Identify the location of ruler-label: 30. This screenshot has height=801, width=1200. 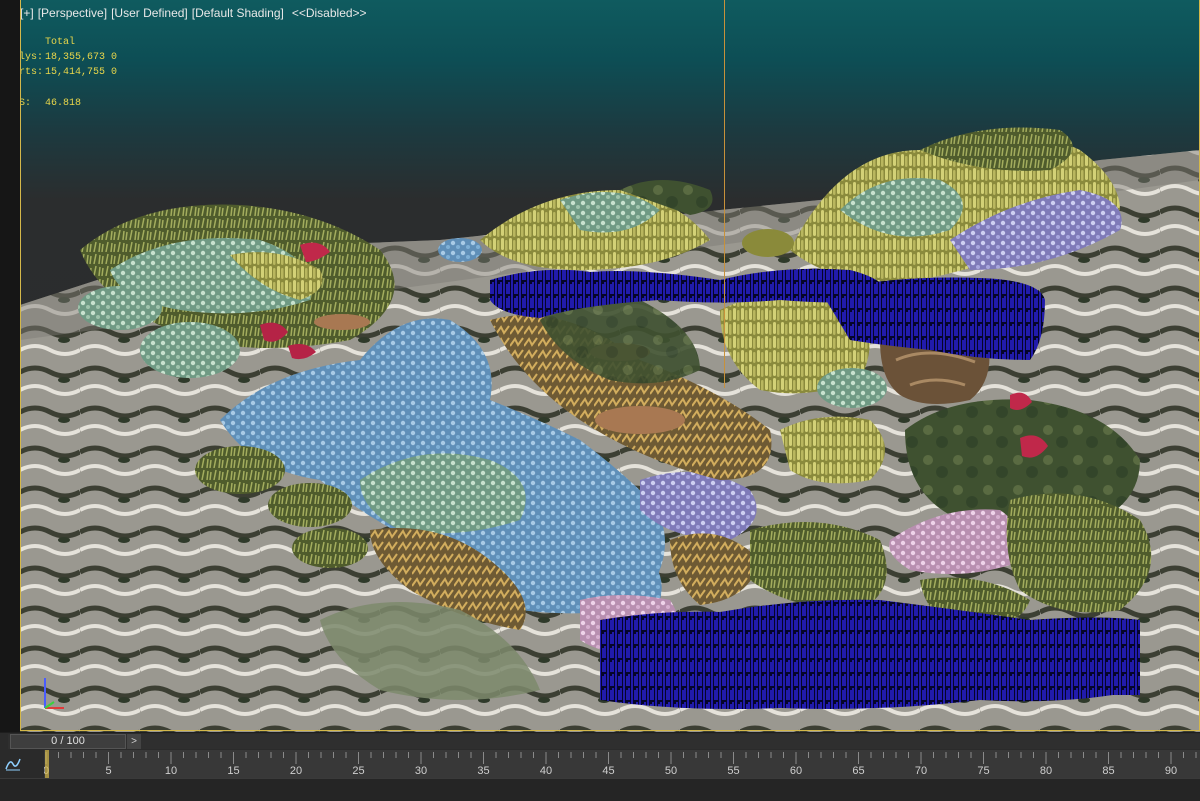
(421, 771).